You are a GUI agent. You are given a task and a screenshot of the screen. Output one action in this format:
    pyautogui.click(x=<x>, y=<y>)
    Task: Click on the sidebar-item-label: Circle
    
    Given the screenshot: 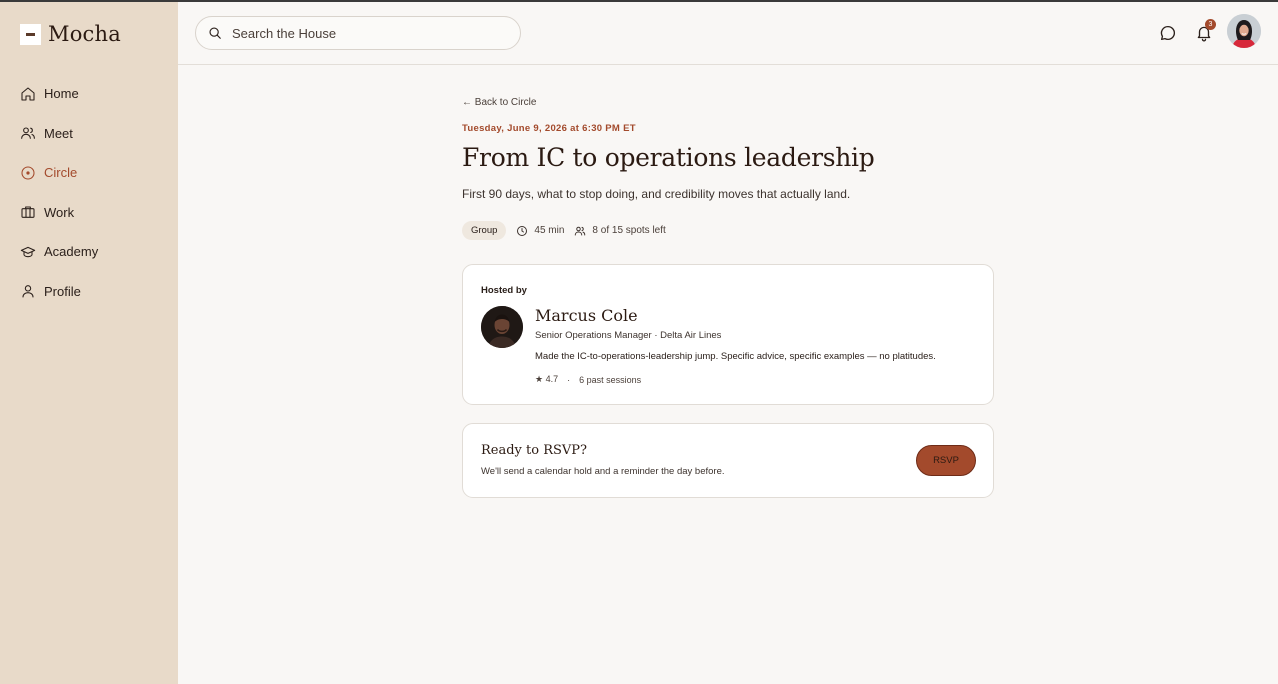 What is the action you would take?
    pyautogui.click(x=61, y=173)
    